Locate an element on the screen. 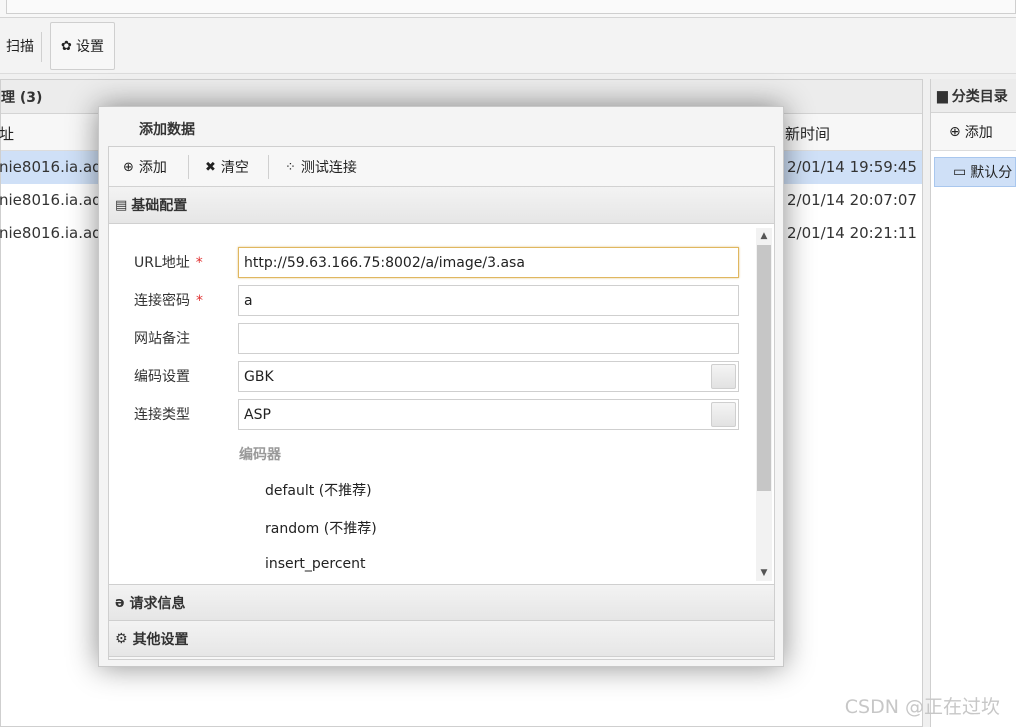 The height and width of the screenshot is (727, 1016). scroll-down-arrow-icon: ▼ is located at coordinates (764, 573).